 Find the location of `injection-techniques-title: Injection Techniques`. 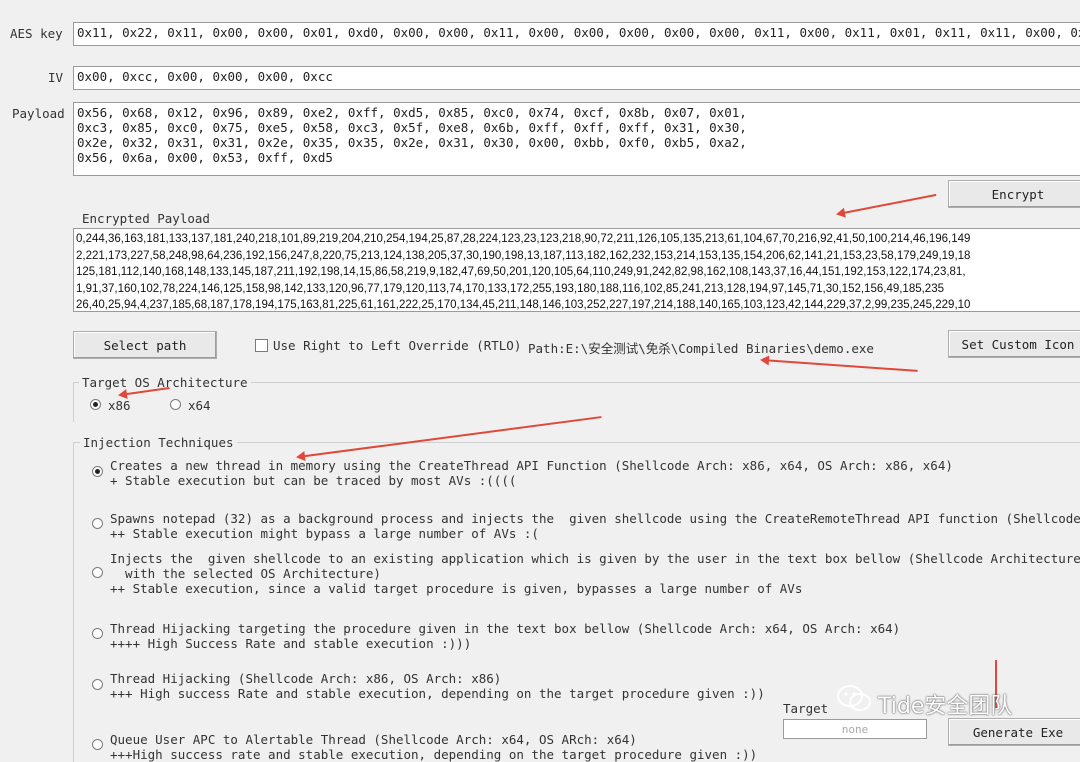

injection-techniques-title: Injection Techniques is located at coordinates (158, 442).